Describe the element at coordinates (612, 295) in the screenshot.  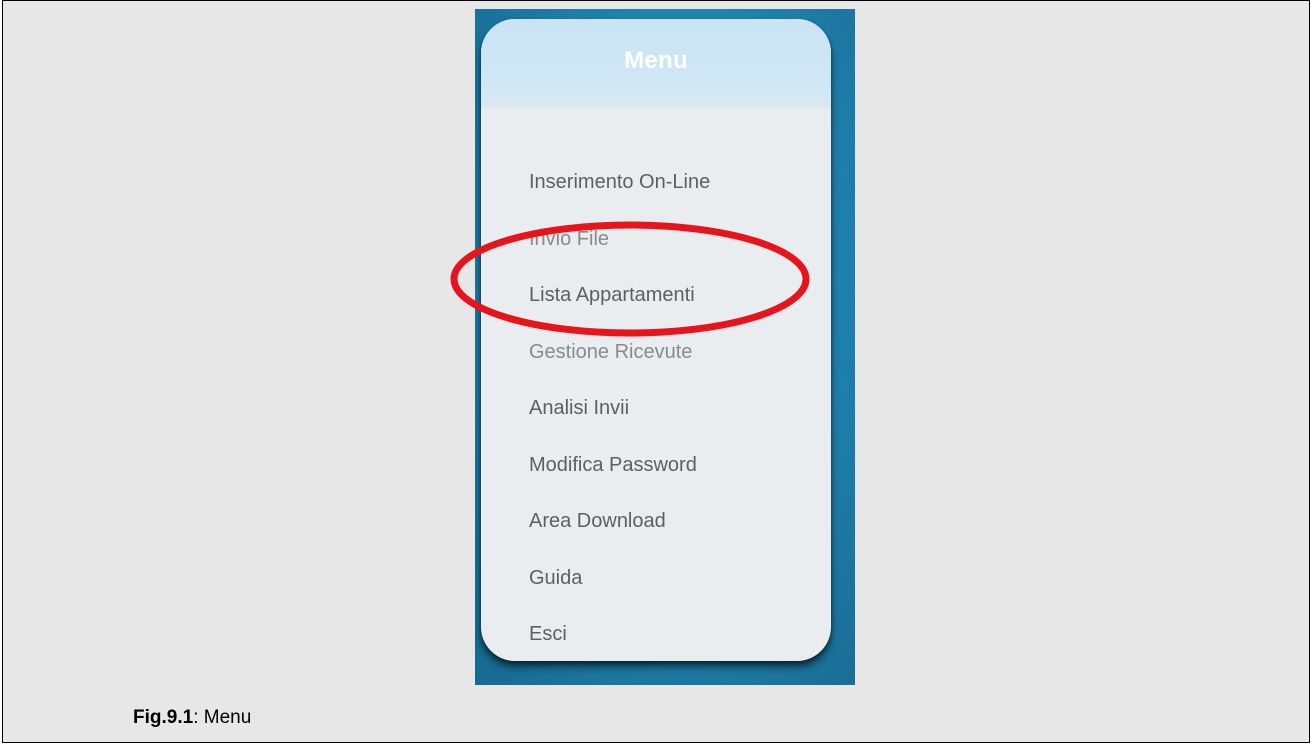
I see `menu-item-lista-appartamenti: Lista Appartamenti` at that location.